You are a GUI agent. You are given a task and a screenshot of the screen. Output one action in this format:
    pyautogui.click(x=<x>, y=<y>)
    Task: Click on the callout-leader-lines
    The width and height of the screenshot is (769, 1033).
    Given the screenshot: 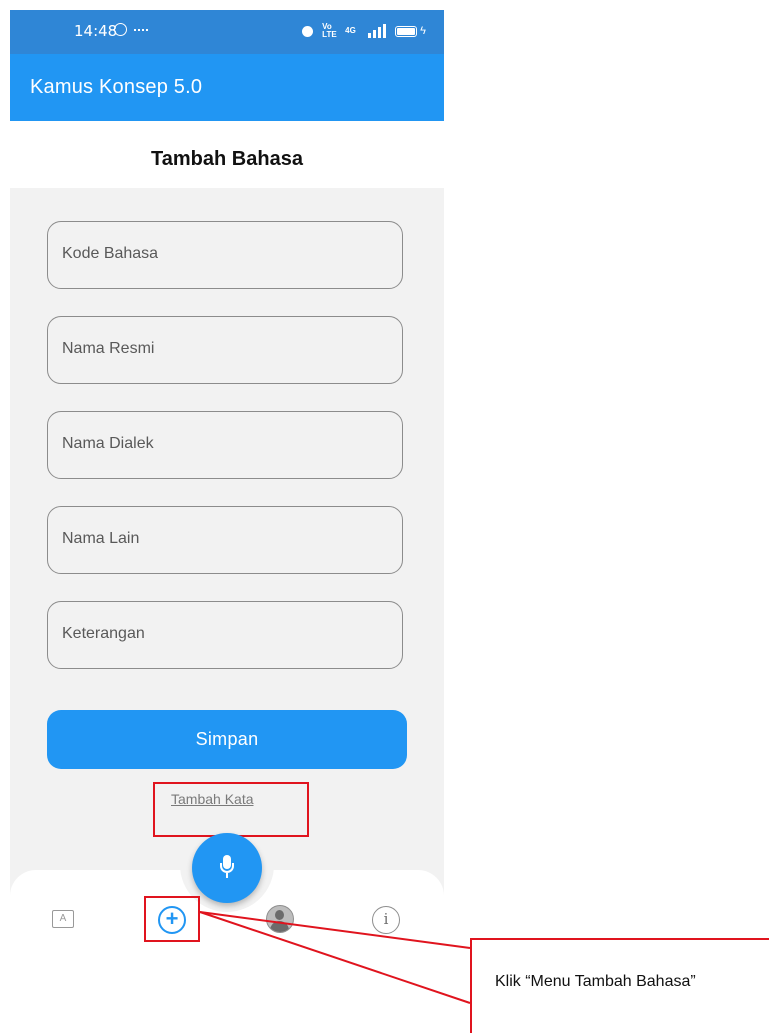 What is the action you would take?
    pyautogui.click(x=335, y=957)
    